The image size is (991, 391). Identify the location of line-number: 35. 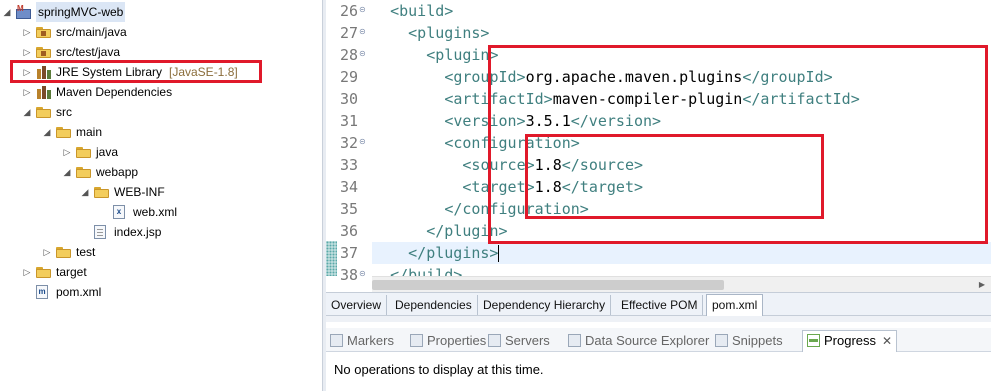
(349, 209).